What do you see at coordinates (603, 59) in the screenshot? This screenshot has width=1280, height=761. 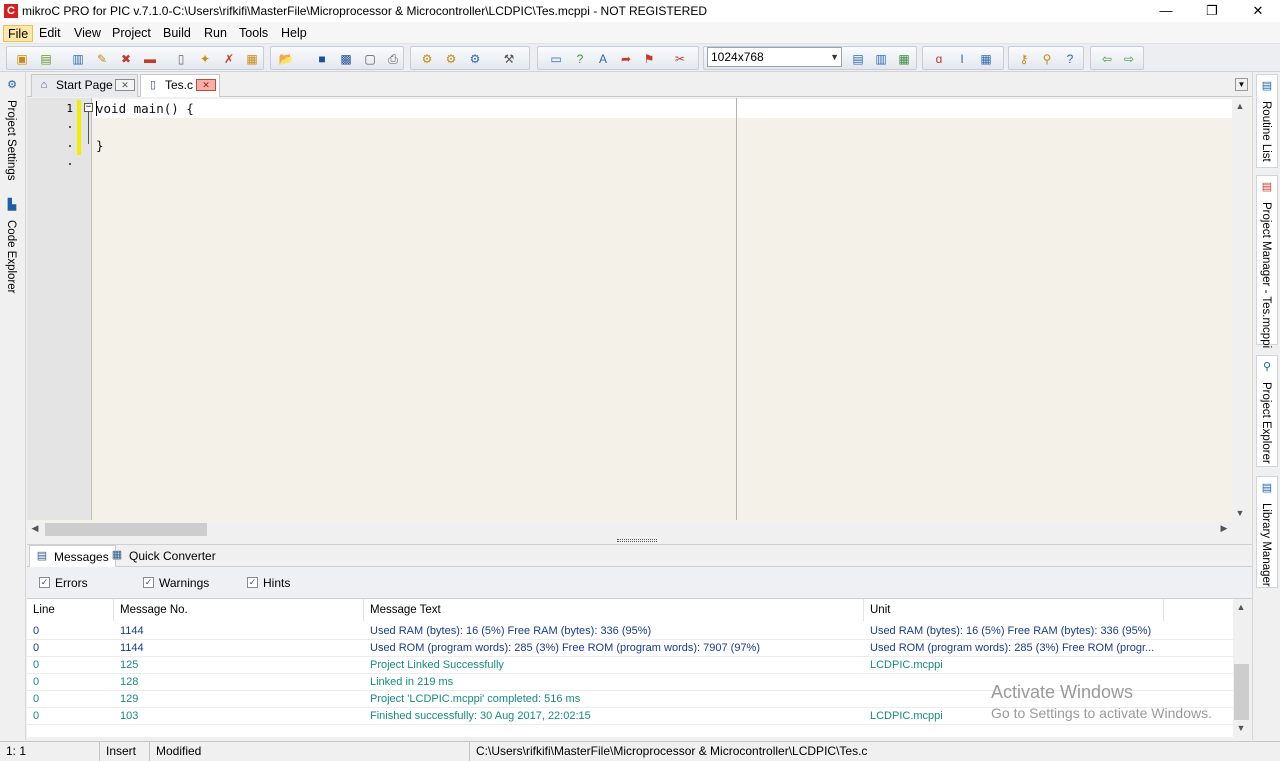 I see `font-icon: A` at bounding box center [603, 59].